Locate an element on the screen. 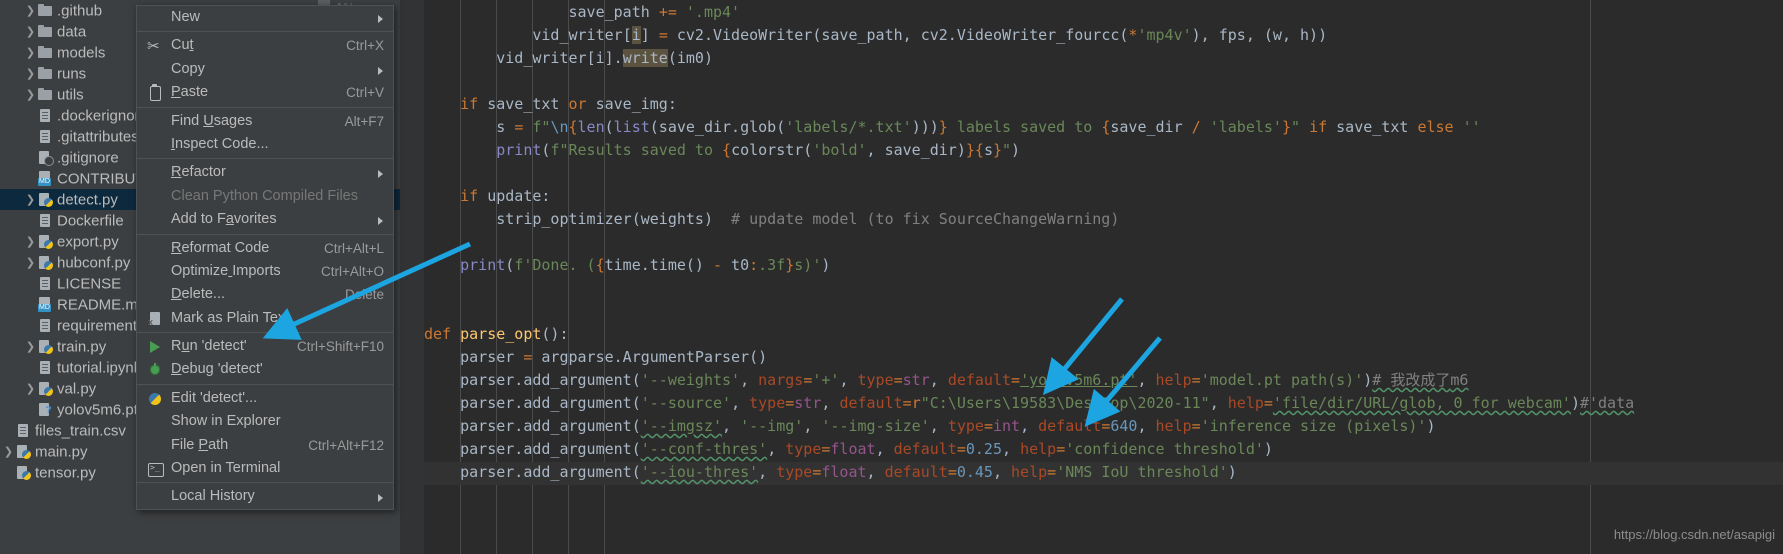 The height and width of the screenshot is (554, 1783). menu-item-label: Refactor is located at coordinates (198, 172).